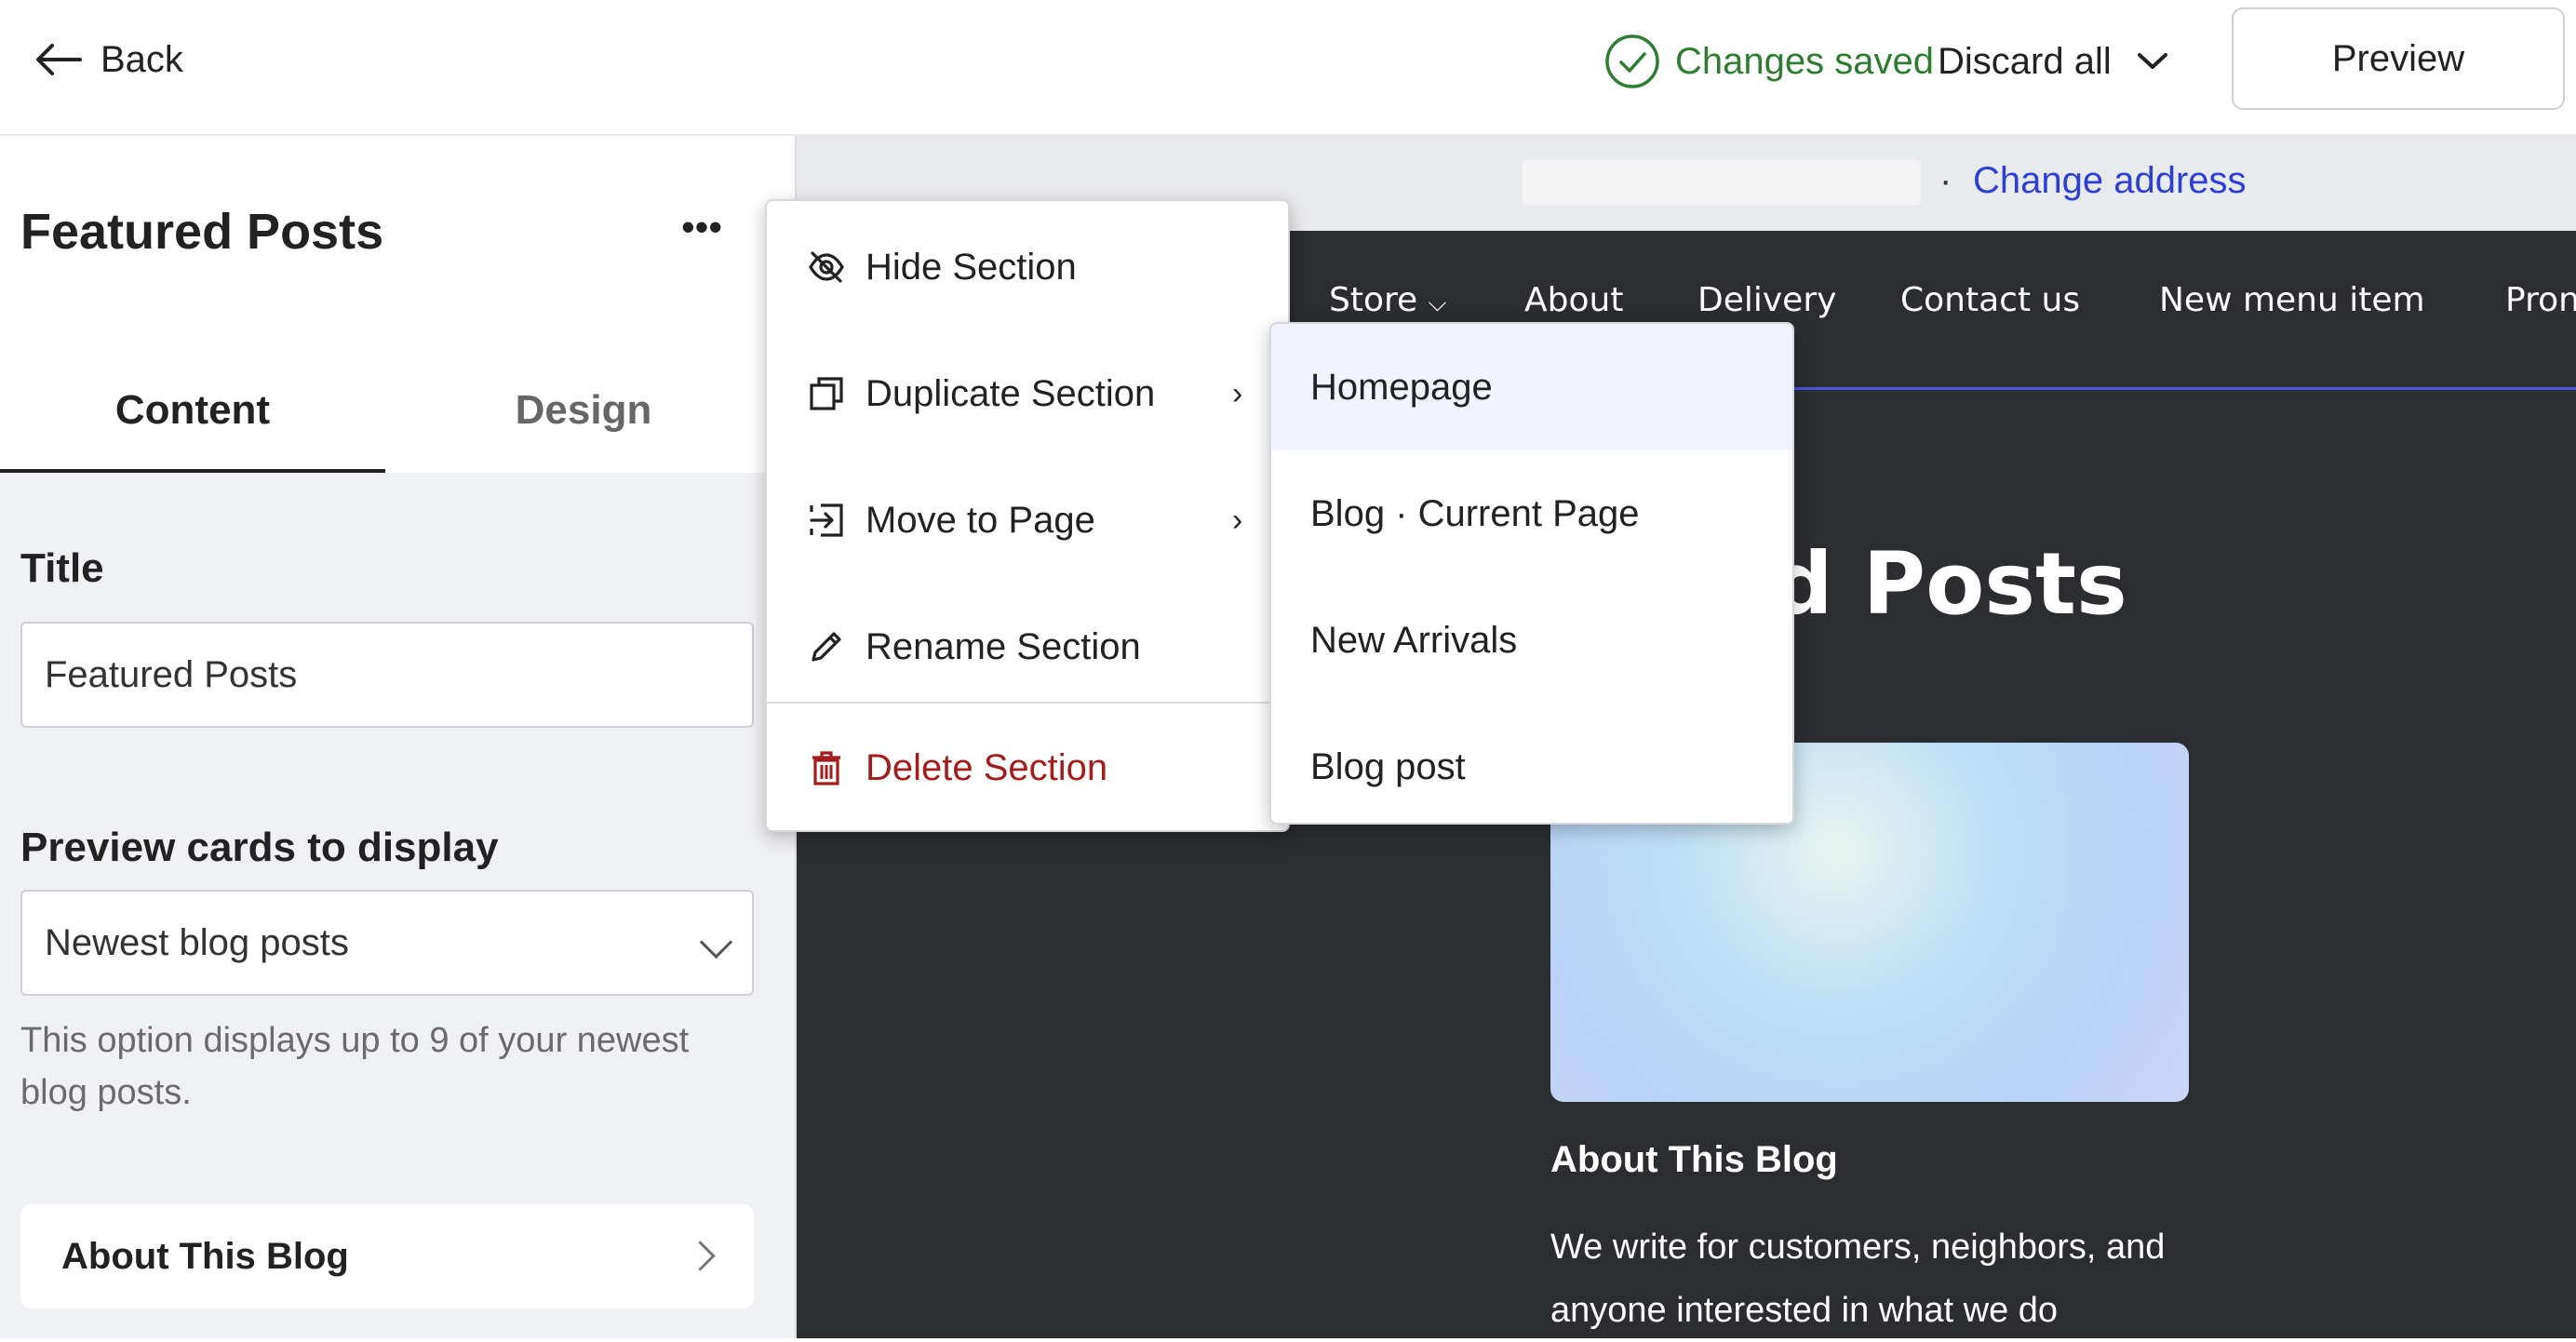 This screenshot has width=2576, height=1342. I want to click on change-address-link: Change address, so click(2110, 181).